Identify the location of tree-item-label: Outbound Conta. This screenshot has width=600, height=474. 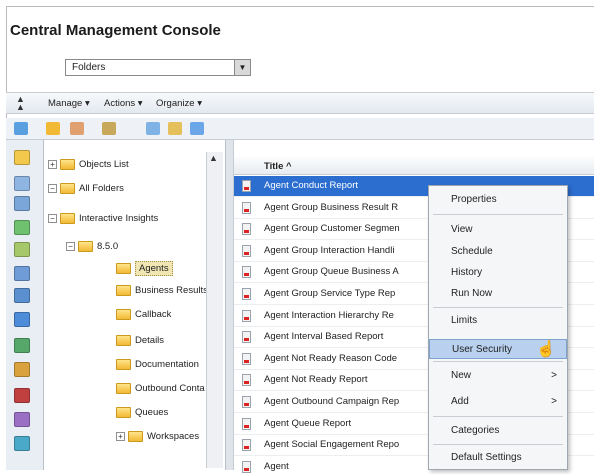
(170, 388).